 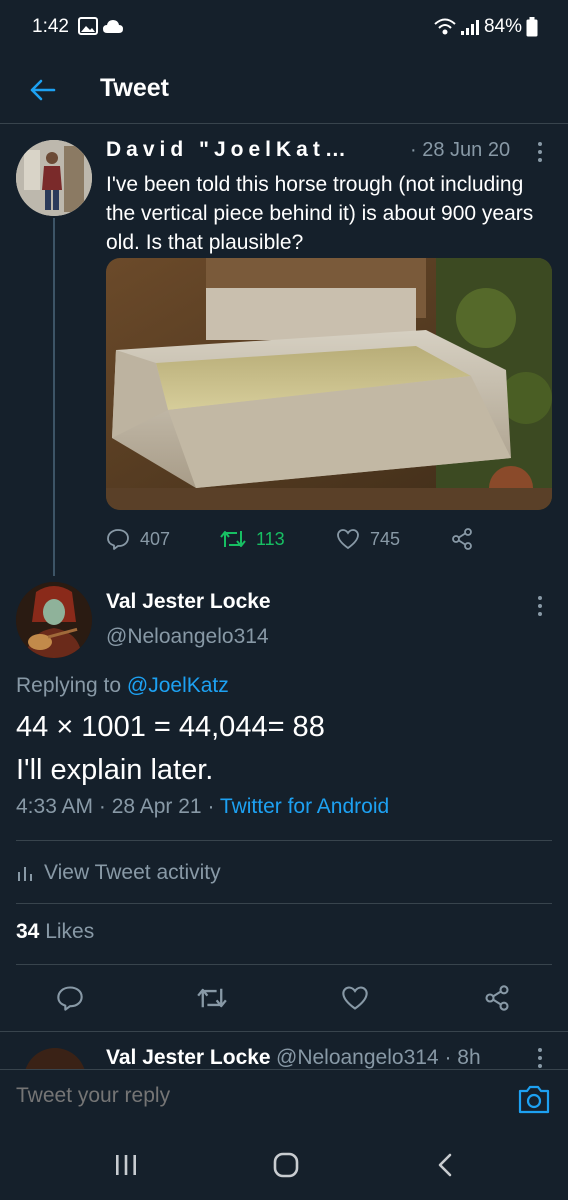 I want to click on system-nav-bar, so click(x=284, y=1163).